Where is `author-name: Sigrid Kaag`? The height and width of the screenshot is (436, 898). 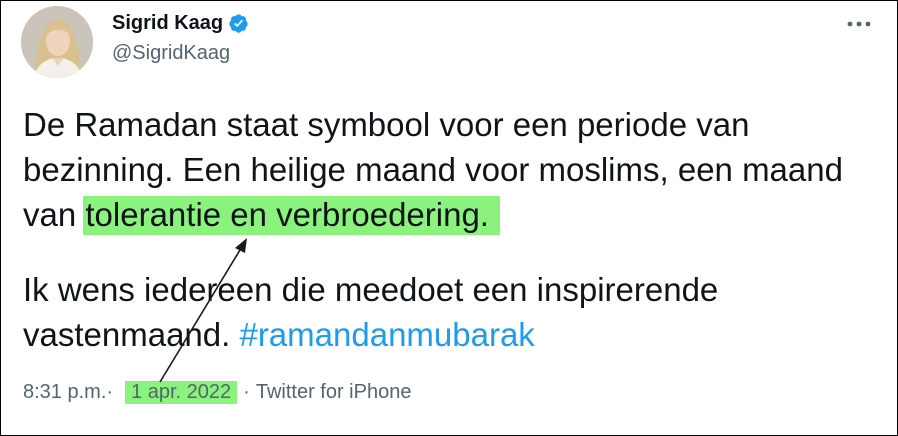
author-name: Sigrid Kaag is located at coordinates (167, 23).